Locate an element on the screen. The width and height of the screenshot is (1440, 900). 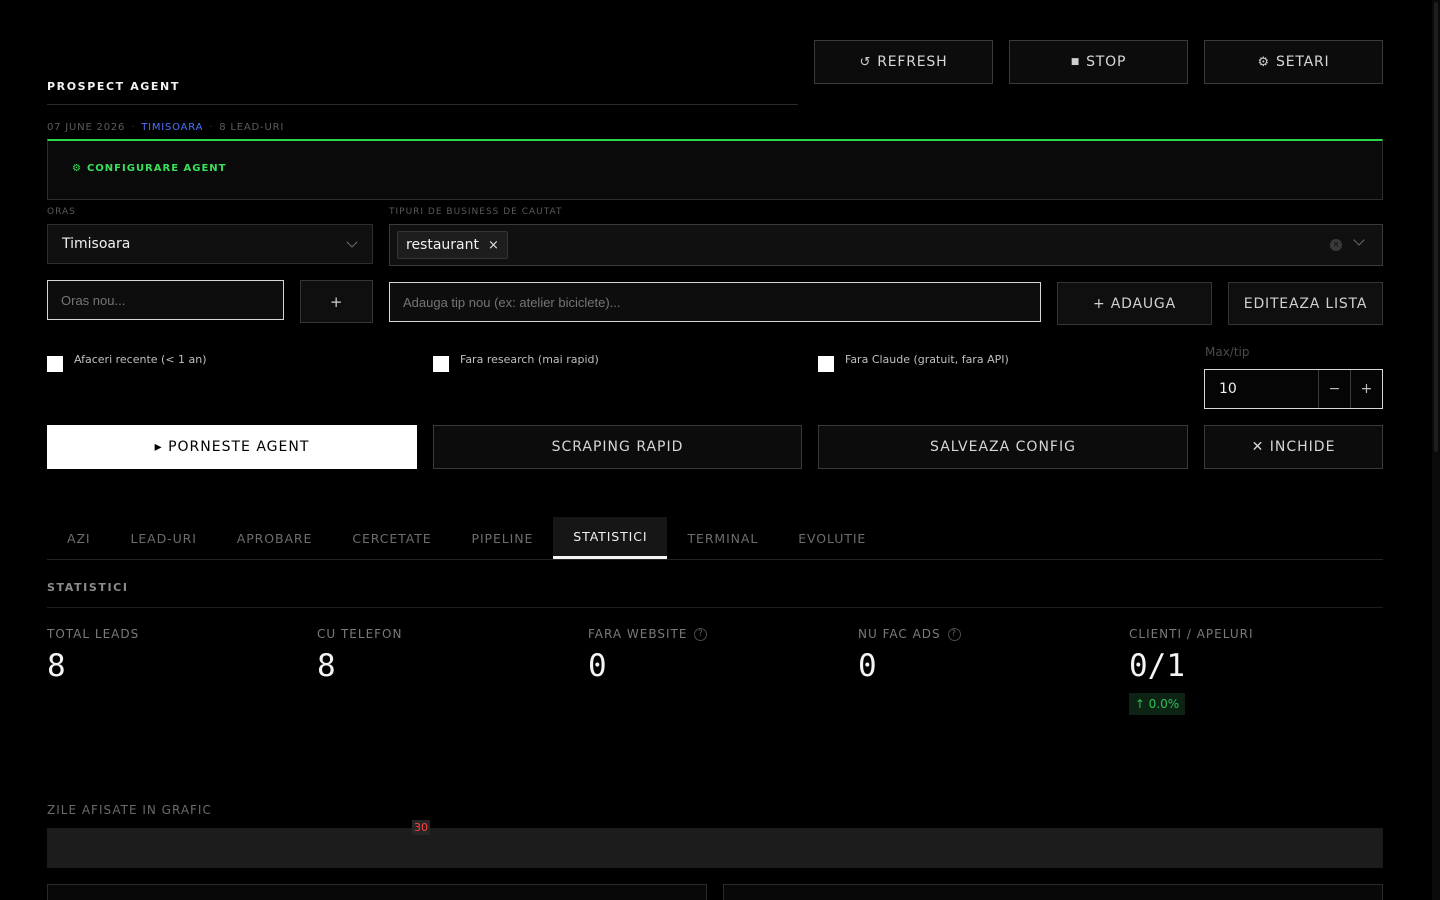
business-types-select: restaurant × × is located at coordinates (886, 245).